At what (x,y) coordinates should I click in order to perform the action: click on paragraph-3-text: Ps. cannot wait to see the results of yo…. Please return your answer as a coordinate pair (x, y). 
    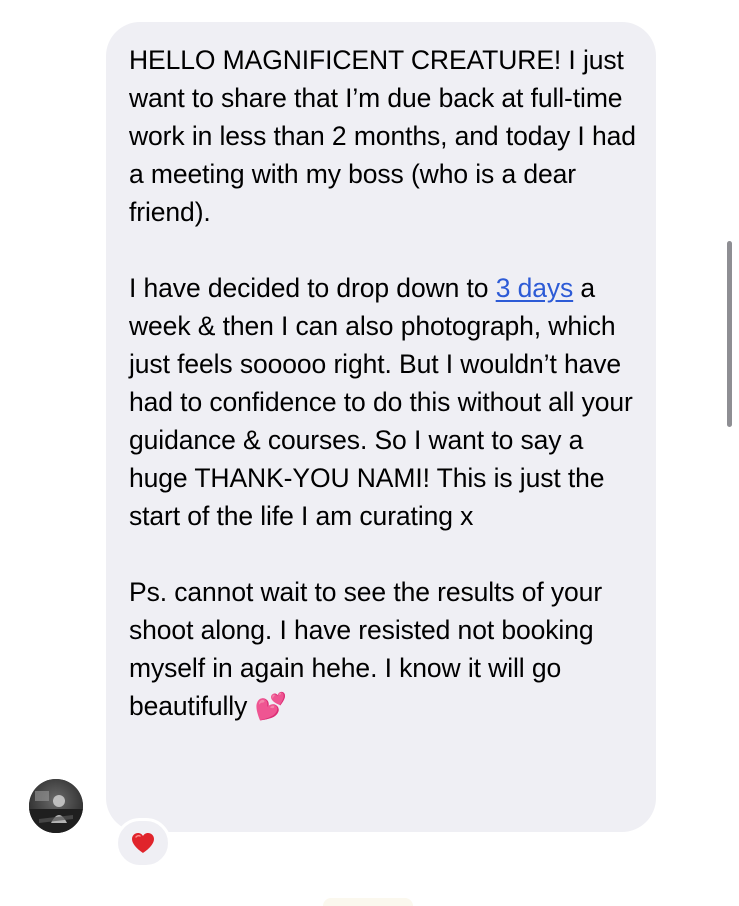
    Looking at the image, I should click on (366, 649).